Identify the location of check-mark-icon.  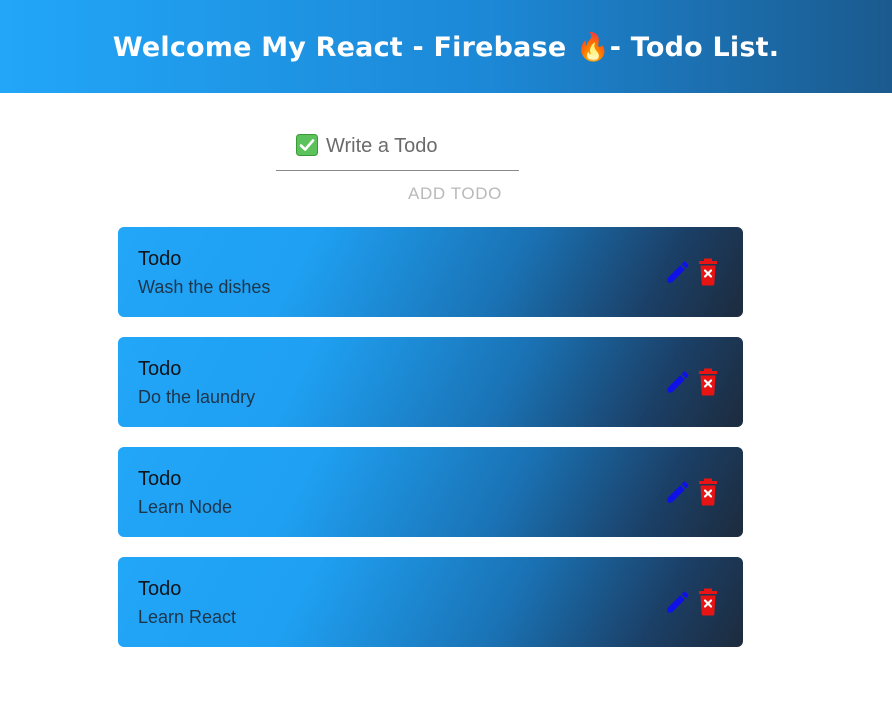
(307, 145).